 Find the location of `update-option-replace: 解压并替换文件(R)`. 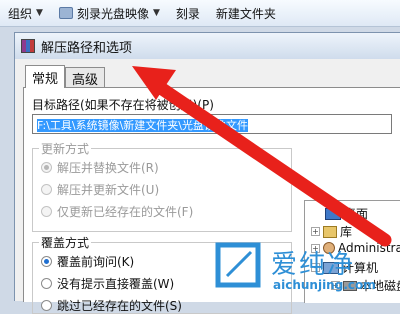

update-option-replace: 解压并替换文件(R) is located at coordinates (100, 167).